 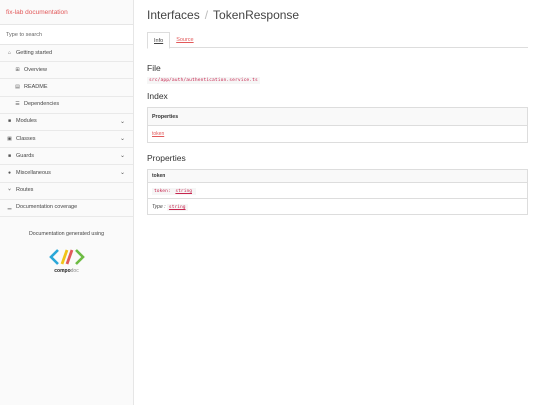 I want to click on search-input, so click(x=66, y=34).